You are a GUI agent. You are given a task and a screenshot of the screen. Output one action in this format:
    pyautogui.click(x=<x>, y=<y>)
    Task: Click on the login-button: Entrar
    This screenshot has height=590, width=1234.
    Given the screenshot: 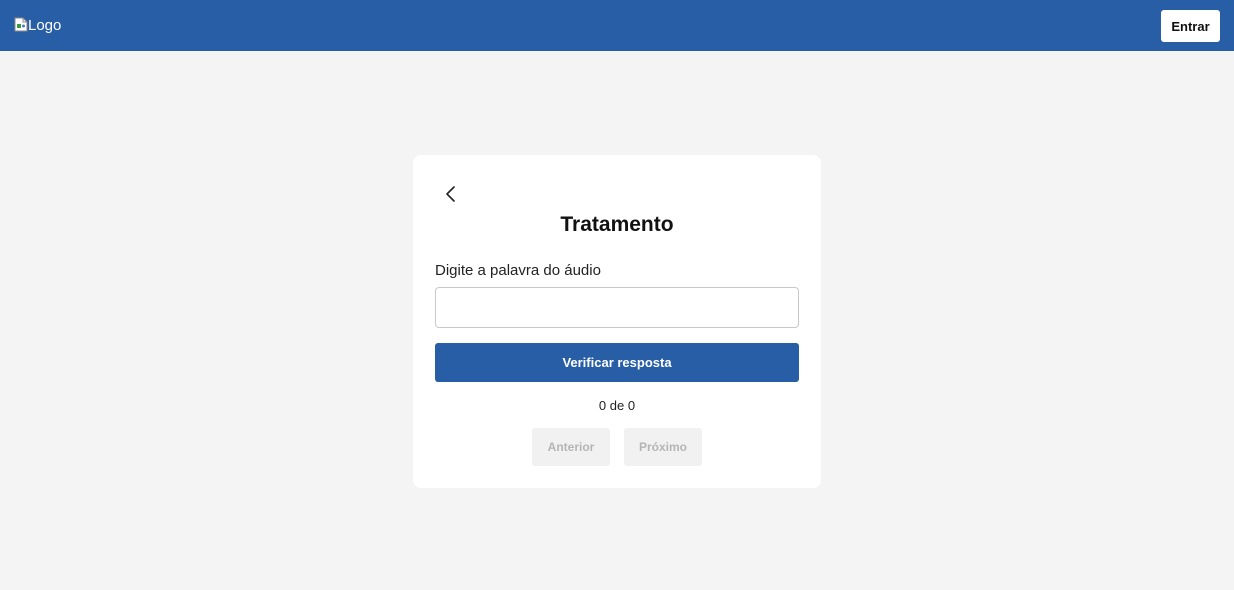 What is the action you would take?
    pyautogui.click(x=1190, y=26)
    